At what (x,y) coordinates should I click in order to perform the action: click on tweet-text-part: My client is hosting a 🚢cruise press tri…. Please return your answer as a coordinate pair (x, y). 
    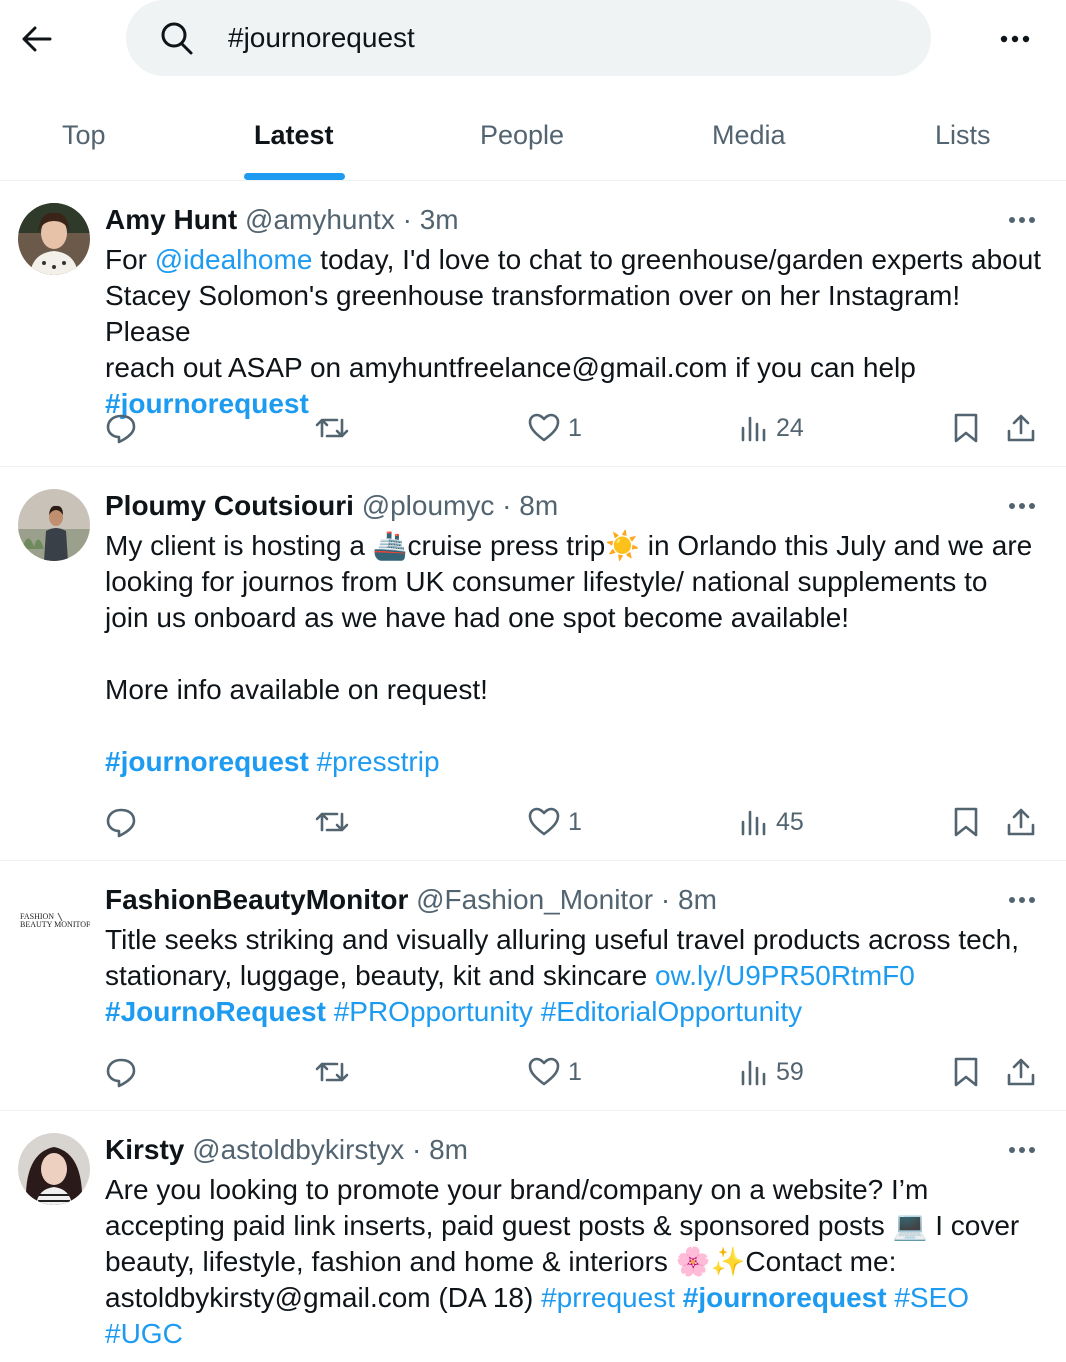
    Looking at the image, I should click on (569, 617).